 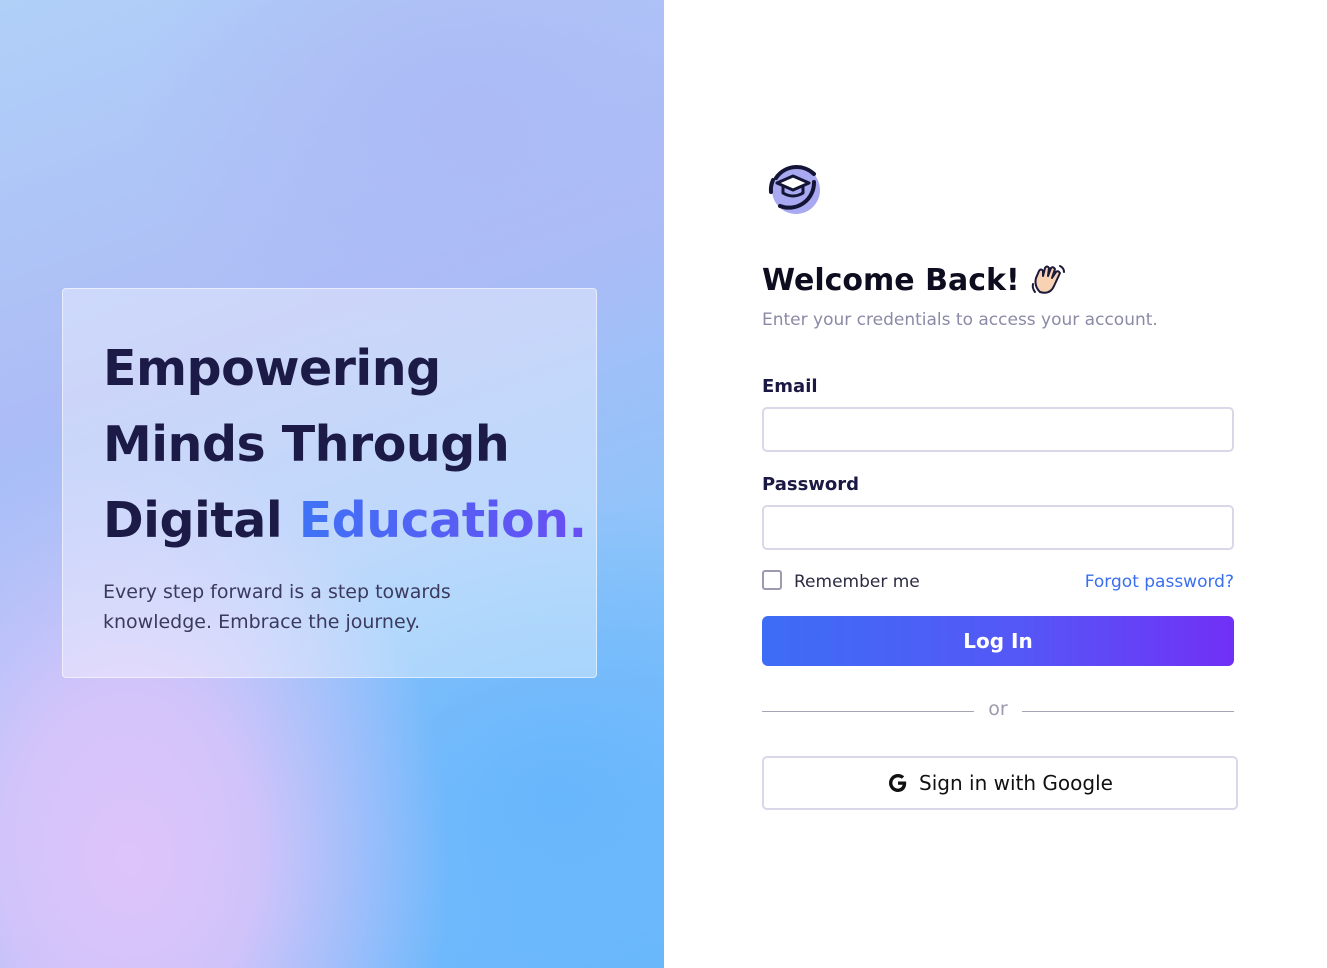 I want to click on email-label: Email, so click(x=790, y=386).